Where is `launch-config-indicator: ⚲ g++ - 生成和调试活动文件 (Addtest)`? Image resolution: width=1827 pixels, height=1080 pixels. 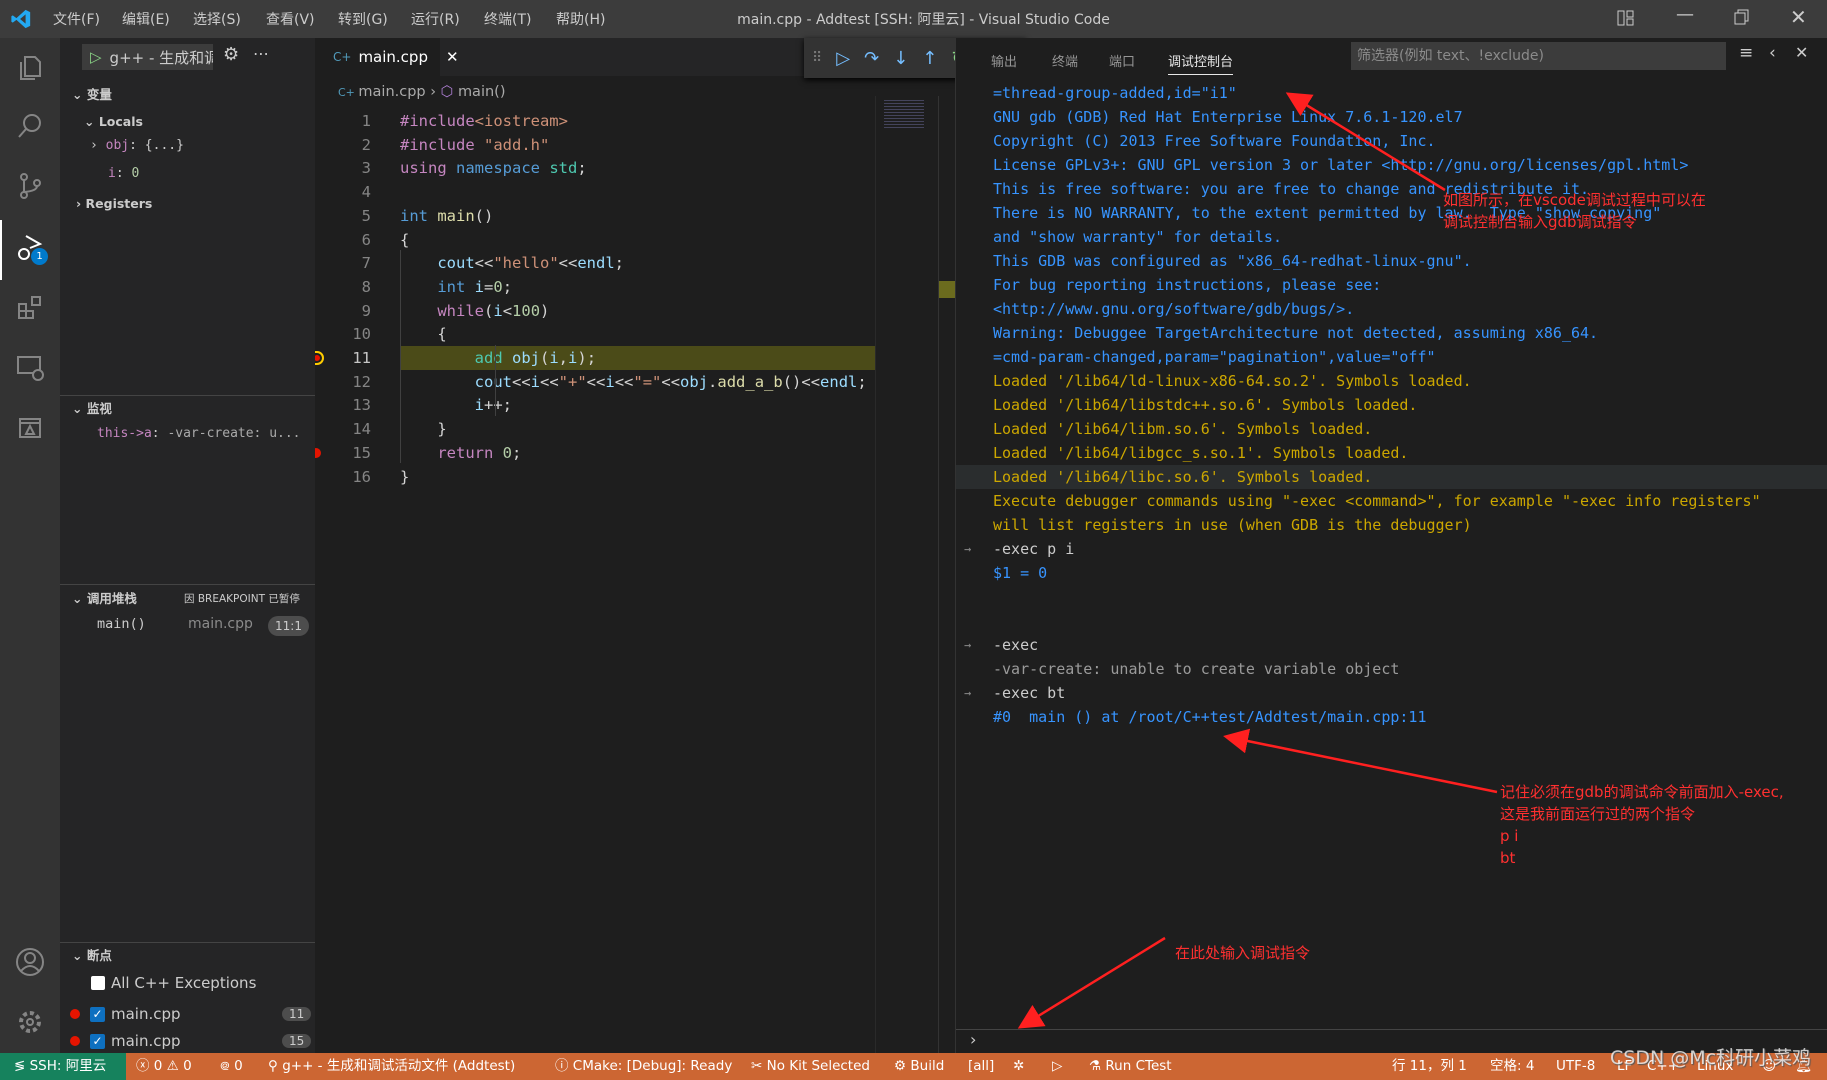 launch-config-indicator: ⚲ g++ - 生成和调试活动文件 (Addtest) is located at coordinates (391, 1066).